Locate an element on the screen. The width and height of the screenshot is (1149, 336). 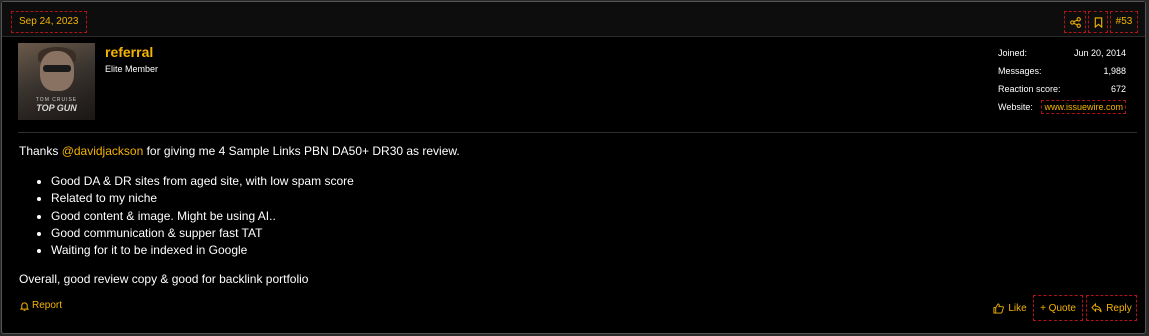
report-link: Report is located at coordinates (41, 305).